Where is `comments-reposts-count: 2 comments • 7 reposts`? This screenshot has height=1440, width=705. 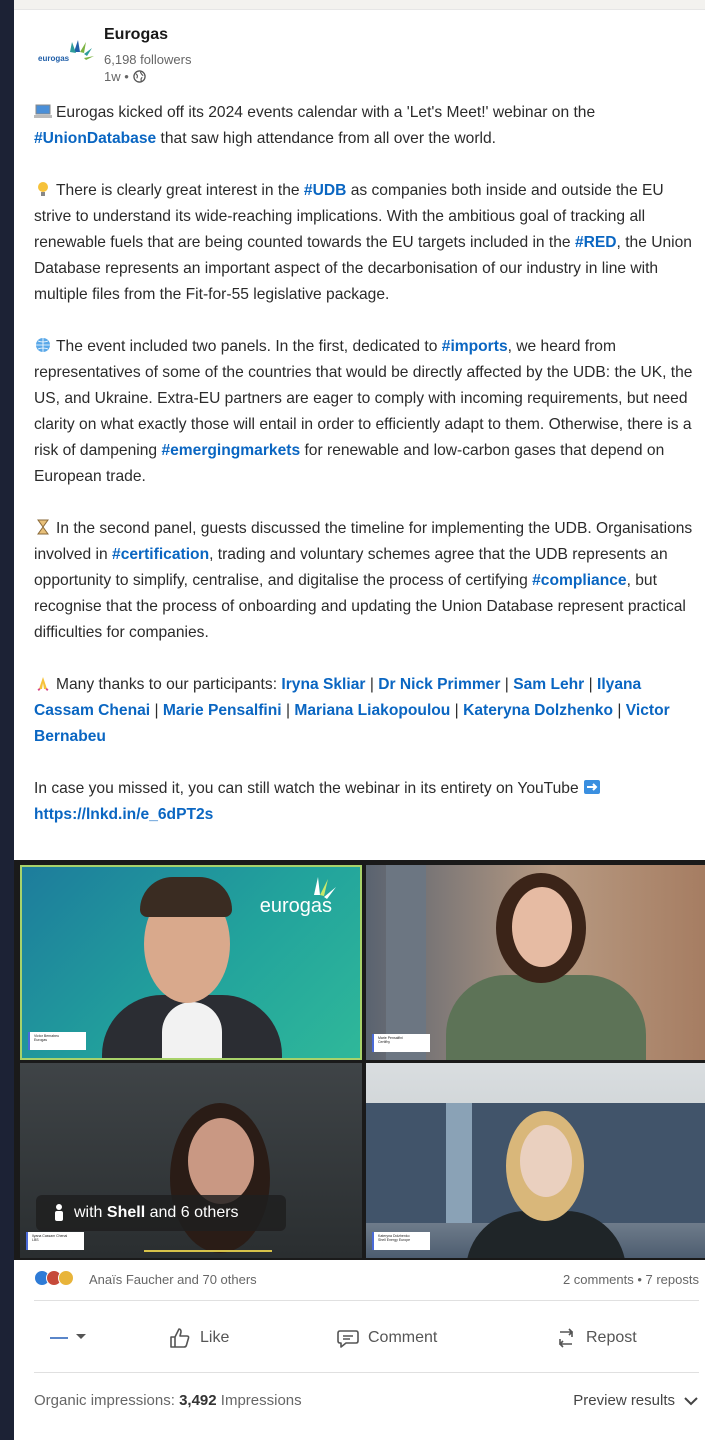
comments-reposts-count: 2 comments • 7 reposts is located at coordinates (631, 1279).